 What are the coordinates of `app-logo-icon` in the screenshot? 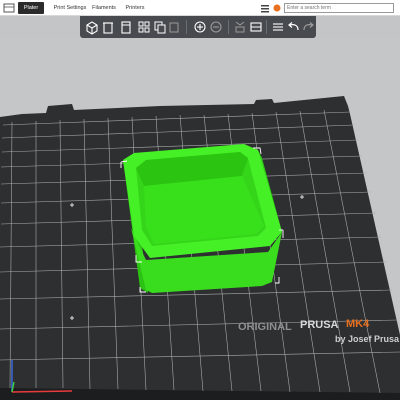 It's located at (9, 8).